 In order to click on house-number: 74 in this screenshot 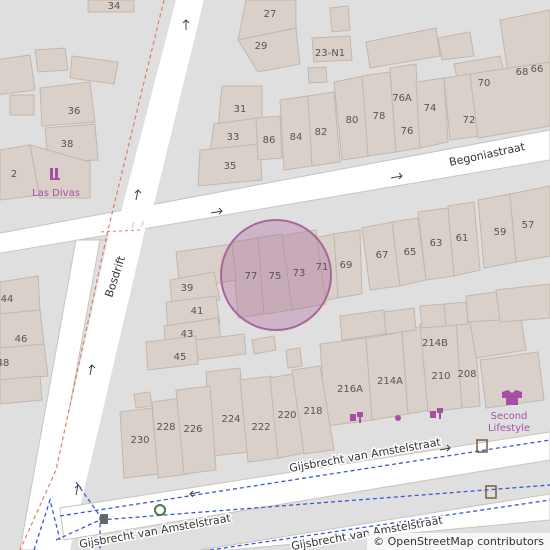, I will do `click(430, 108)`.